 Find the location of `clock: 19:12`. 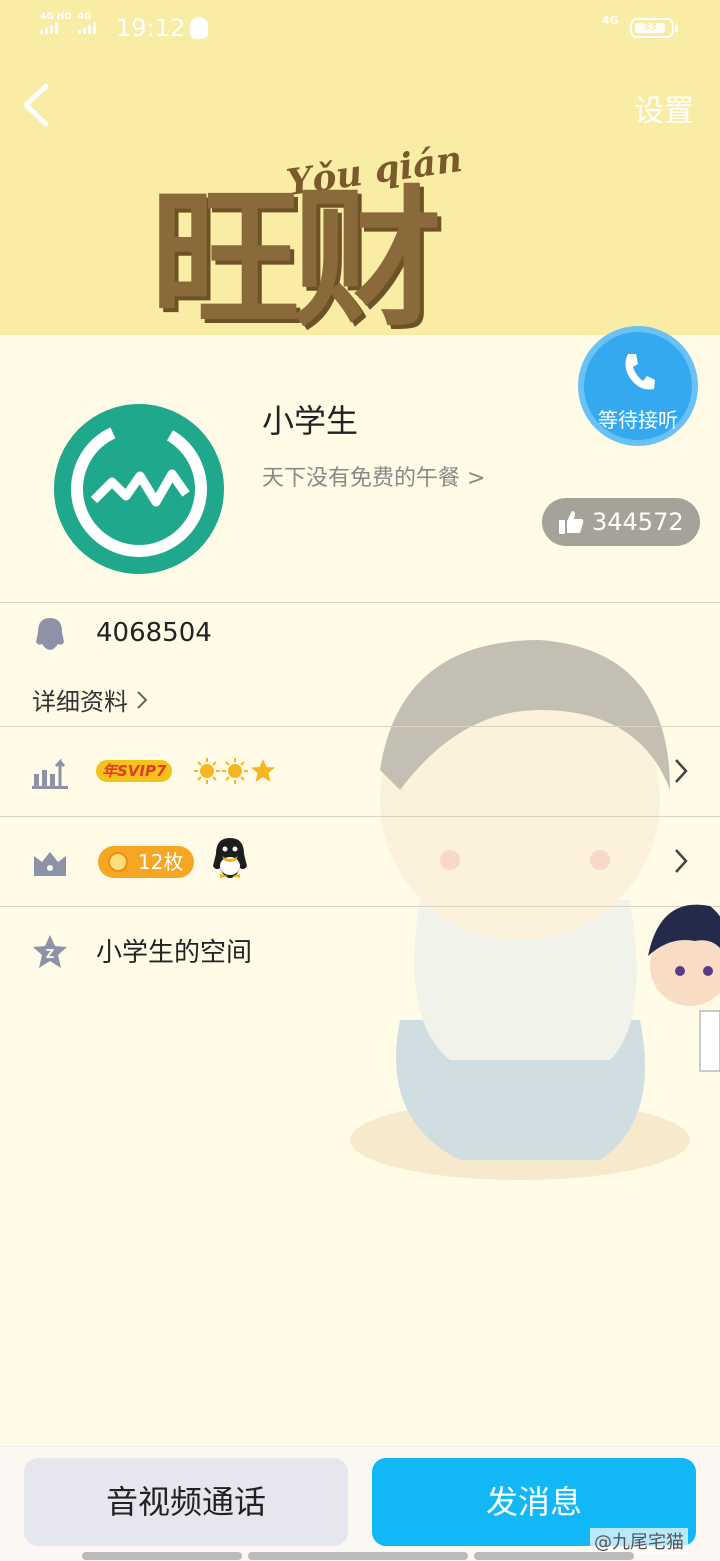

clock: 19:12 is located at coordinates (151, 28).